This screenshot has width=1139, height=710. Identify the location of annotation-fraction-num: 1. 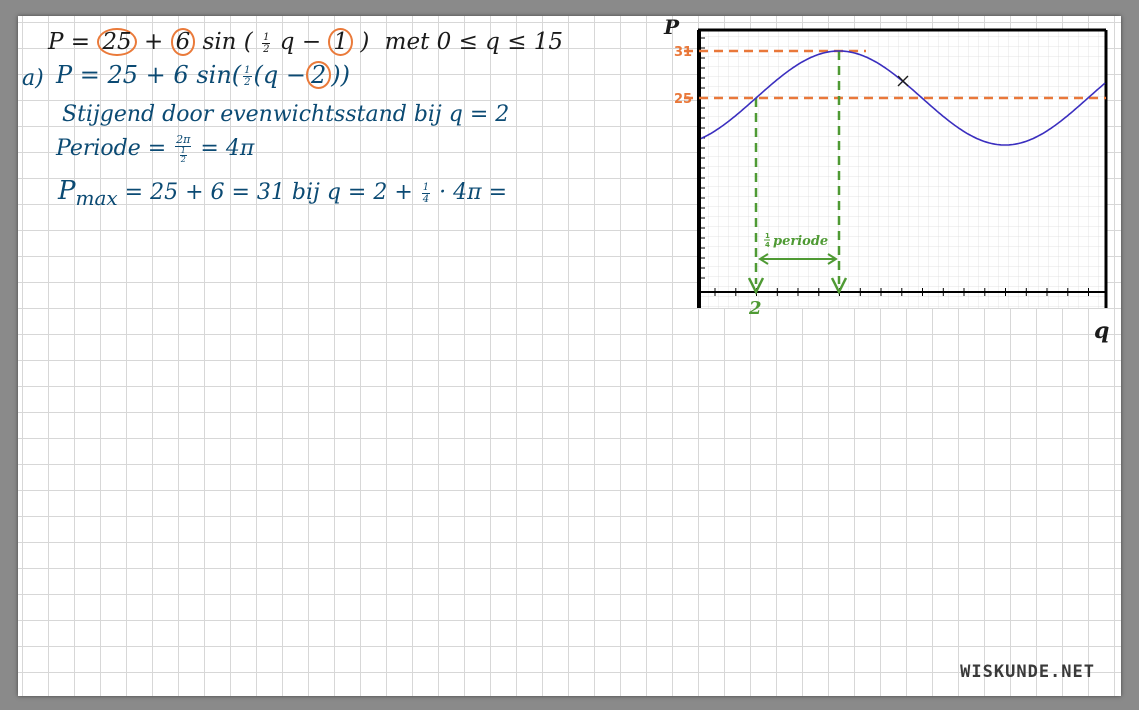
(767, 236).